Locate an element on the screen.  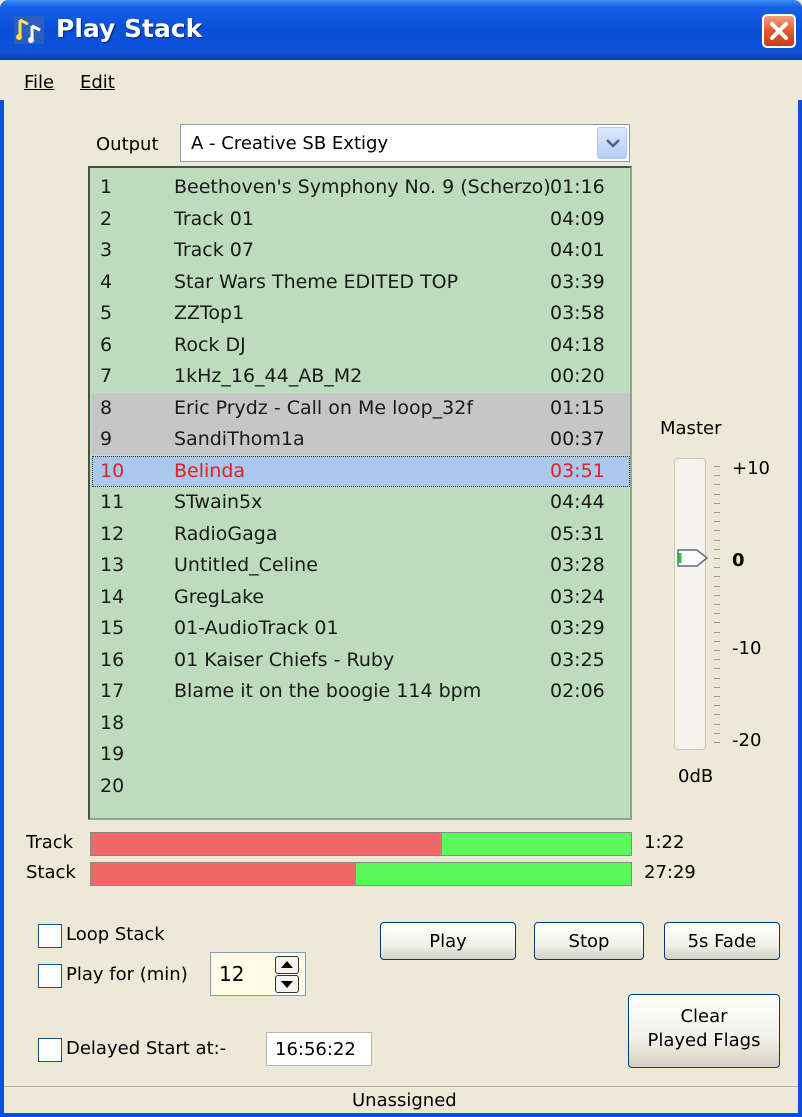
track-duration: 00:37 is located at coordinates (577, 439).